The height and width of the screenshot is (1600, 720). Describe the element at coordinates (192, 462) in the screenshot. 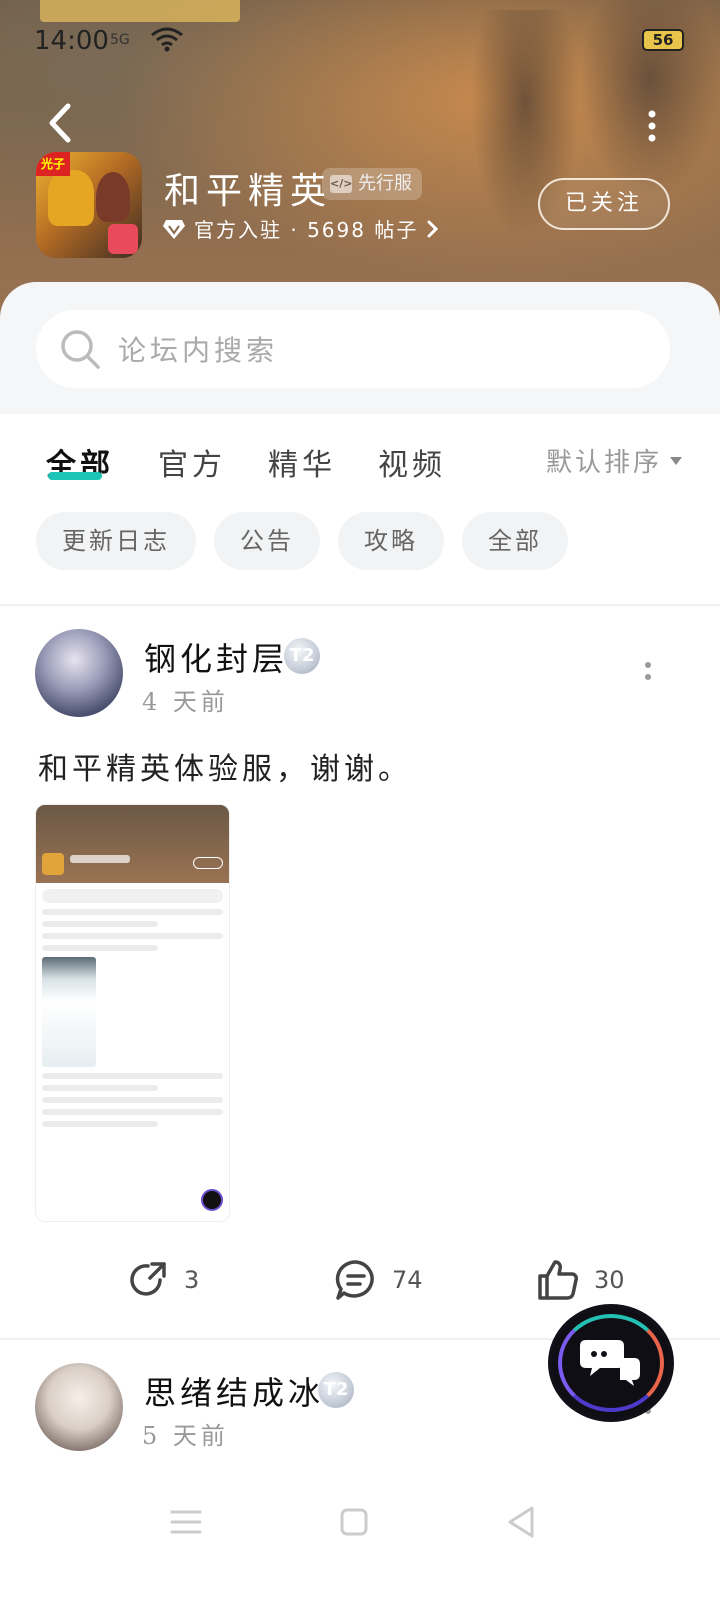

I see `tab-official: 官方` at that location.